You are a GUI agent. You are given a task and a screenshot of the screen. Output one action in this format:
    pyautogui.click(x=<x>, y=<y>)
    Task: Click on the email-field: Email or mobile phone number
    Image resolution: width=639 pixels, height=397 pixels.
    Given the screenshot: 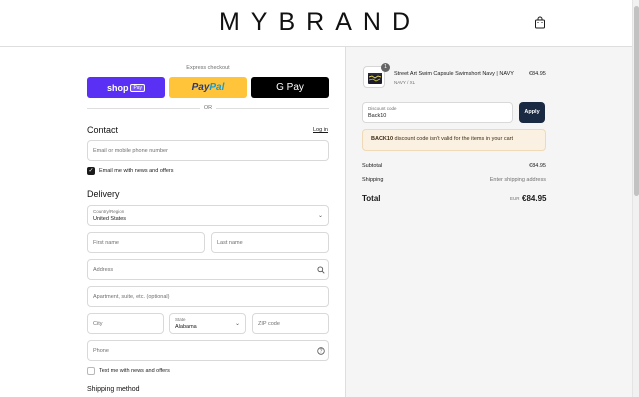 What is the action you would take?
    pyautogui.click(x=208, y=150)
    